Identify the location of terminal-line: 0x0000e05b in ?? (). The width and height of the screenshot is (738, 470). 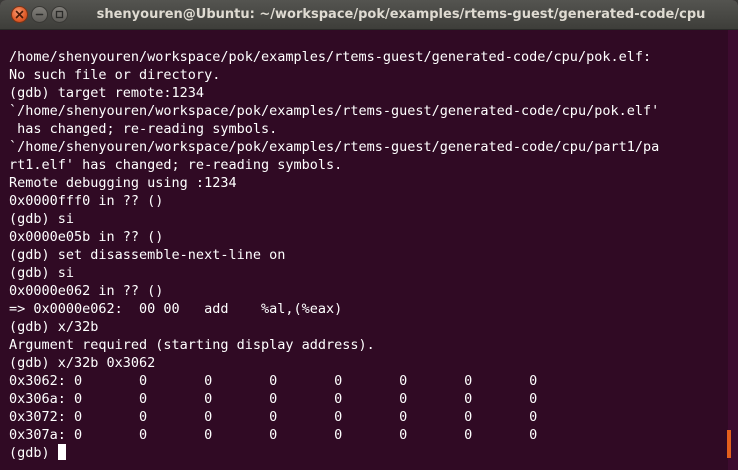
(86, 237).